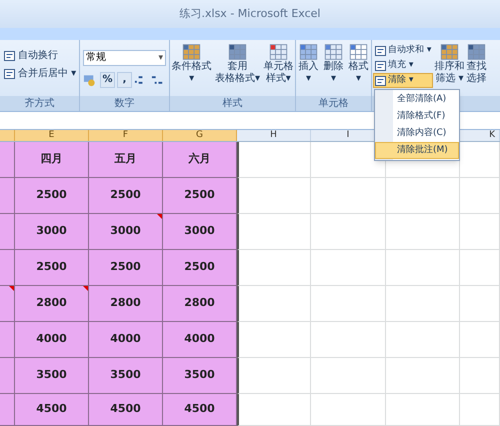 This screenshot has width=500, height=426. What do you see at coordinates (124, 103) in the screenshot?
I see `group-label: 数字` at bounding box center [124, 103].